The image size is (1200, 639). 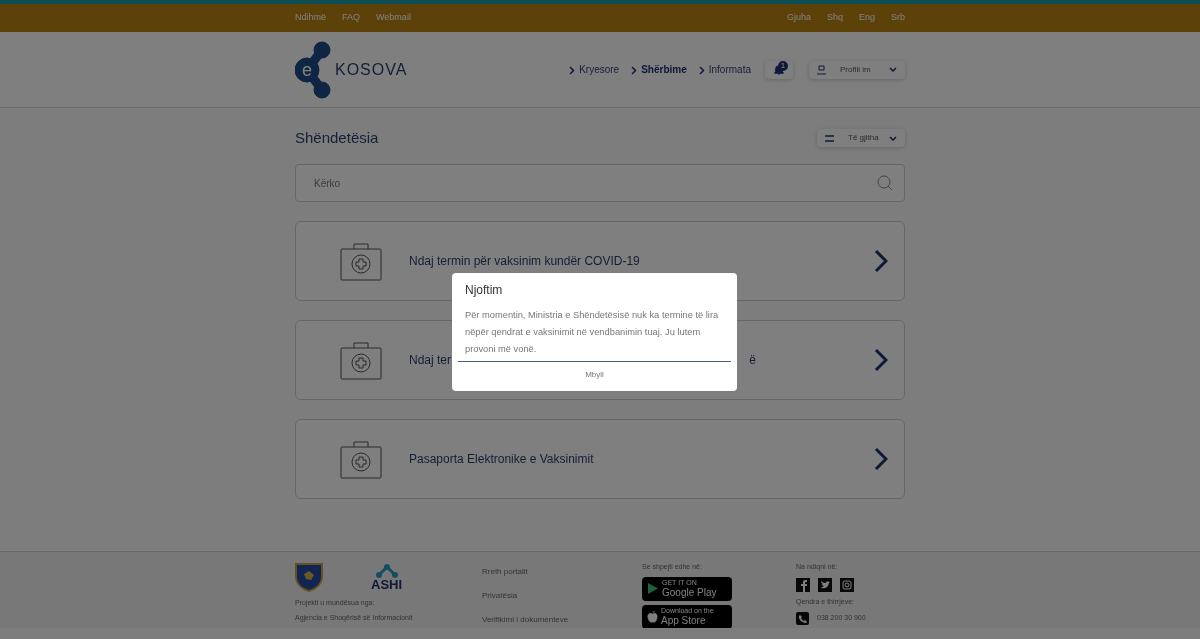 I want to click on facebook-icon, so click(x=803, y=584).